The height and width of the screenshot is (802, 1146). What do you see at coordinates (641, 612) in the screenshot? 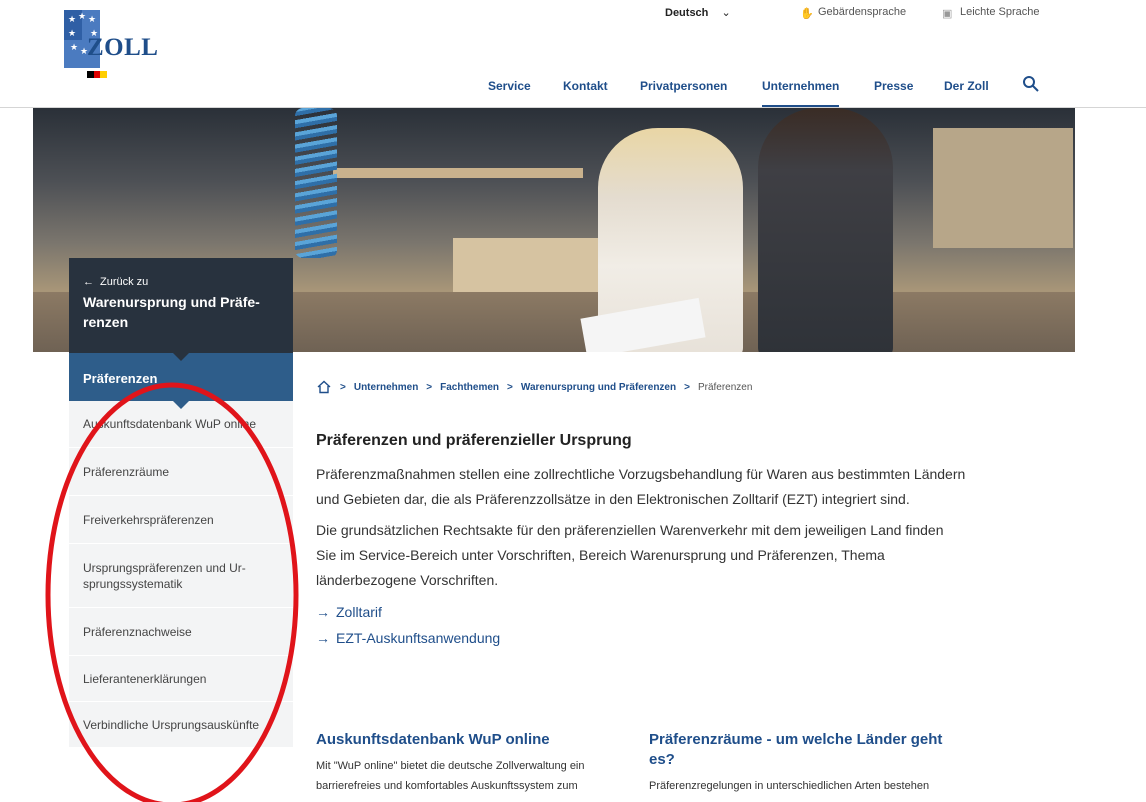
I see `link-zolltarif: → Zolltarif` at bounding box center [641, 612].